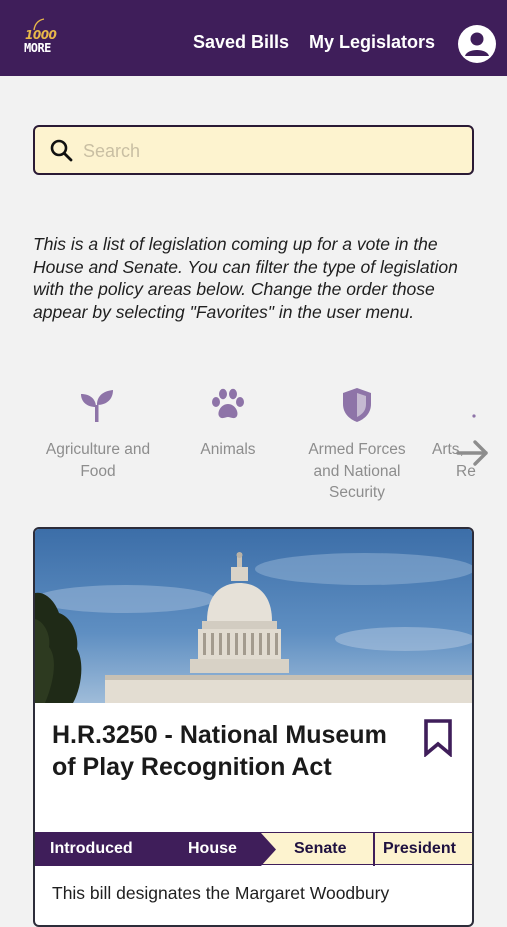  What do you see at coordinates (37, 48) in the screenshot?
I see `logo-word: MORE` at bounding box center [37, 48].